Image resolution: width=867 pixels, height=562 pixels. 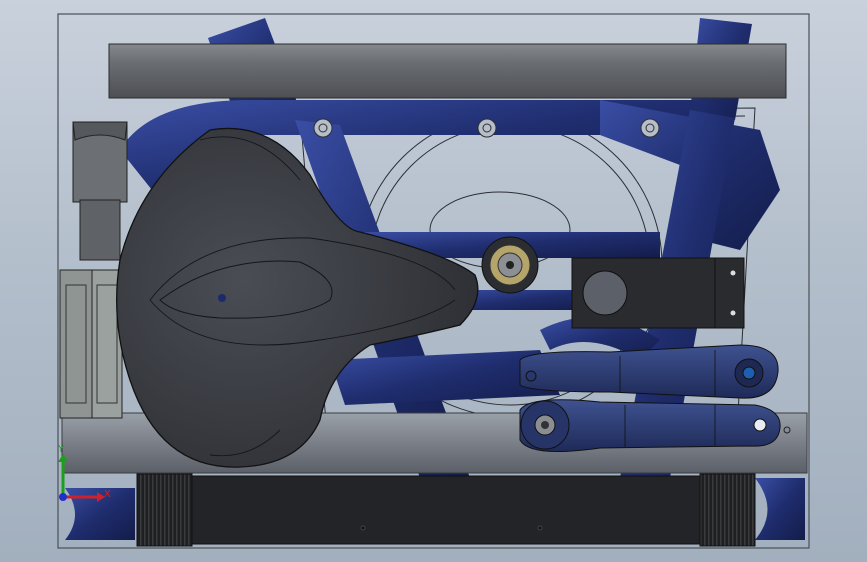 What do you see at coordinates (447, 71) in the screenshot?
I see `top-handlebar-tube` at bounding box center [447, 71].